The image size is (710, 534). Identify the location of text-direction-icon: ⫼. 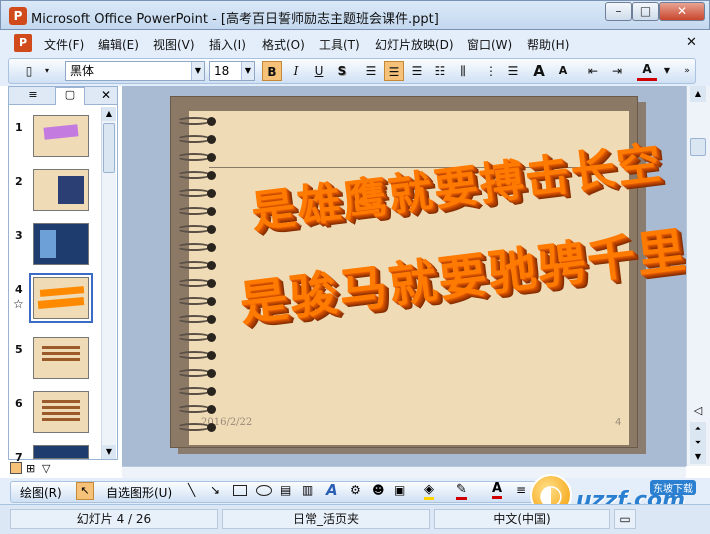
(463, 71).